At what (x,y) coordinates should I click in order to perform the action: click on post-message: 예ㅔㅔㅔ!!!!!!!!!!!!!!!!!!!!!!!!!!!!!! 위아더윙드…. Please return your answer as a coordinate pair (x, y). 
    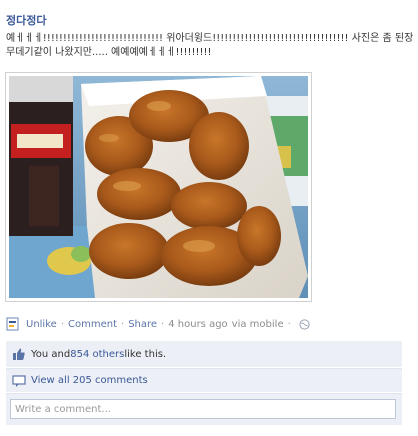
    Looking at the image, I should click on (210, 45).